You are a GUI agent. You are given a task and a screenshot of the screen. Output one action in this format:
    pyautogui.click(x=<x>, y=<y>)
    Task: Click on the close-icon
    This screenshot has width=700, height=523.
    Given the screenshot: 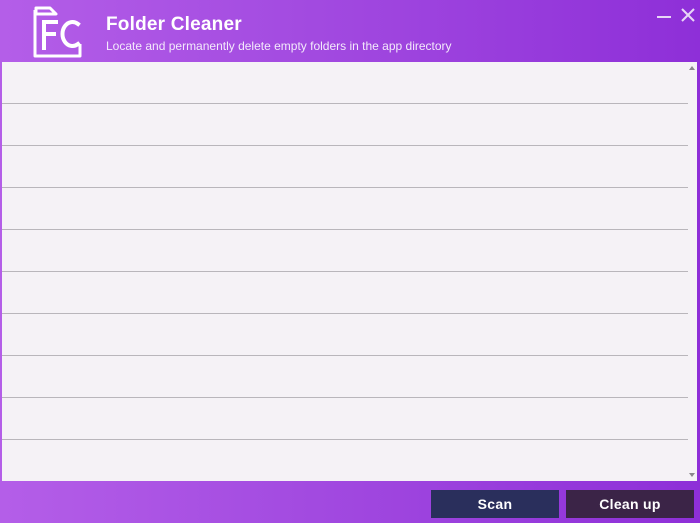 What is the action you would take?
    pyautogui.click(x=688, y=15)
    